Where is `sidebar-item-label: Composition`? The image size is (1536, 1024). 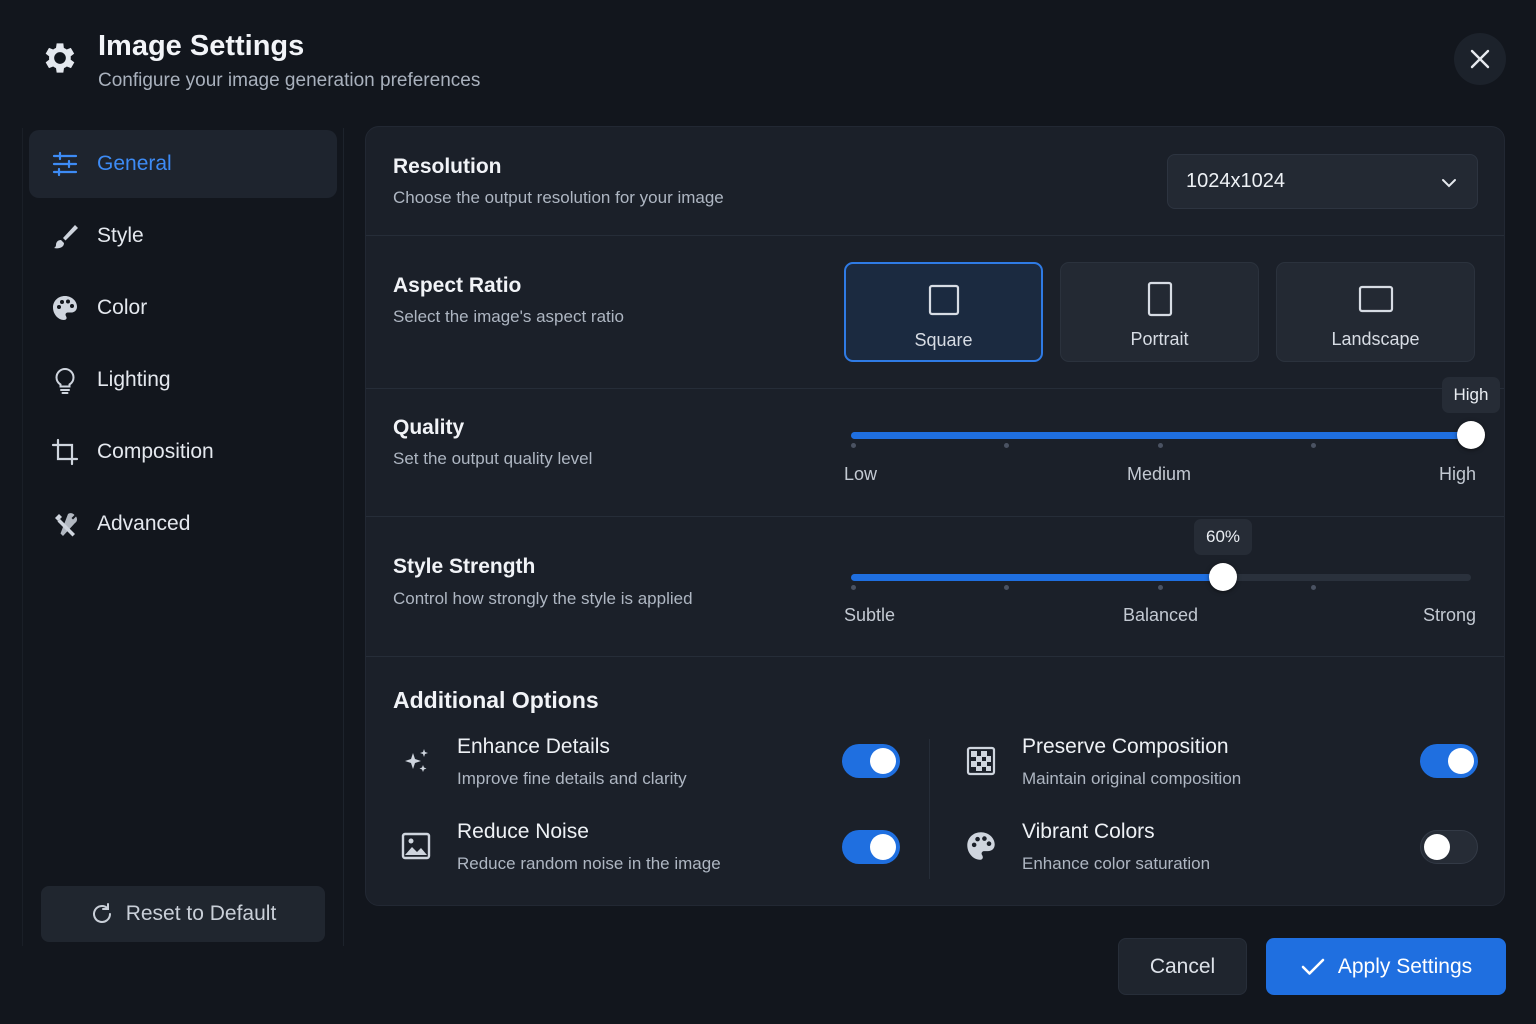 sidebar-item-label: Composition is located at coordinates (155, 451).